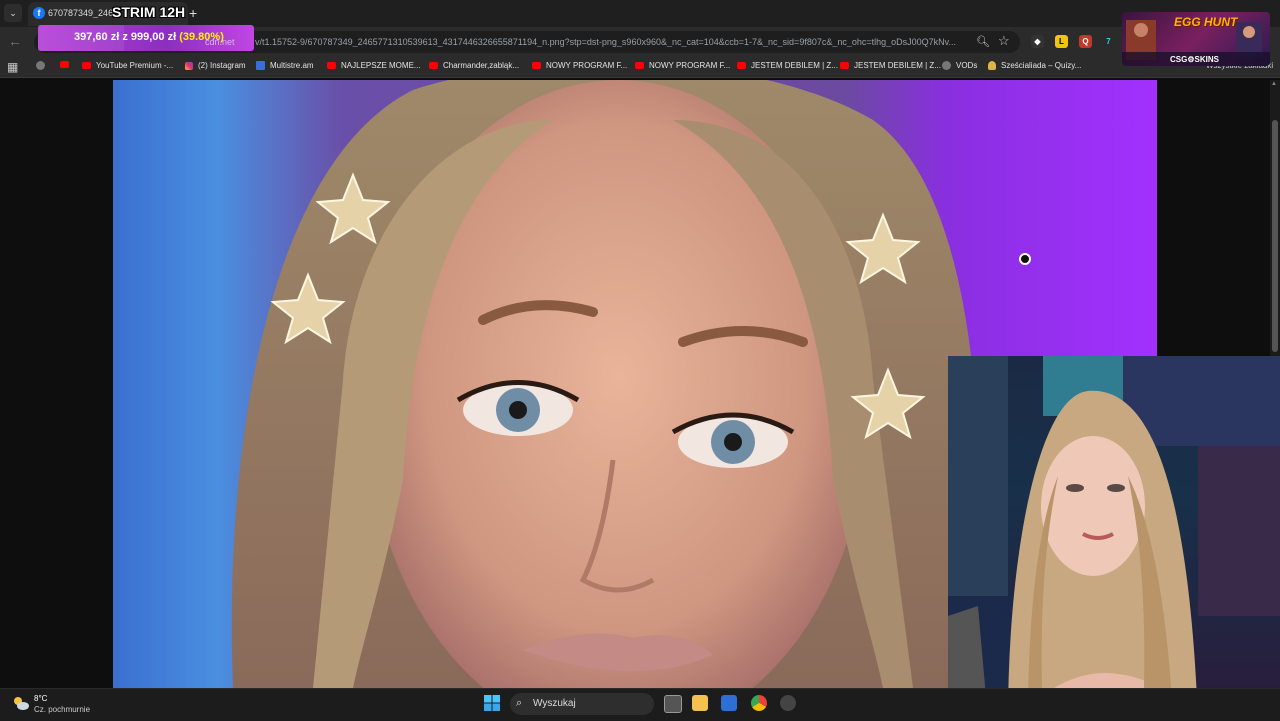 The height and width of the screenshot is (721, 1280). I want to click on new-tab-button: +, so click(193, 13).